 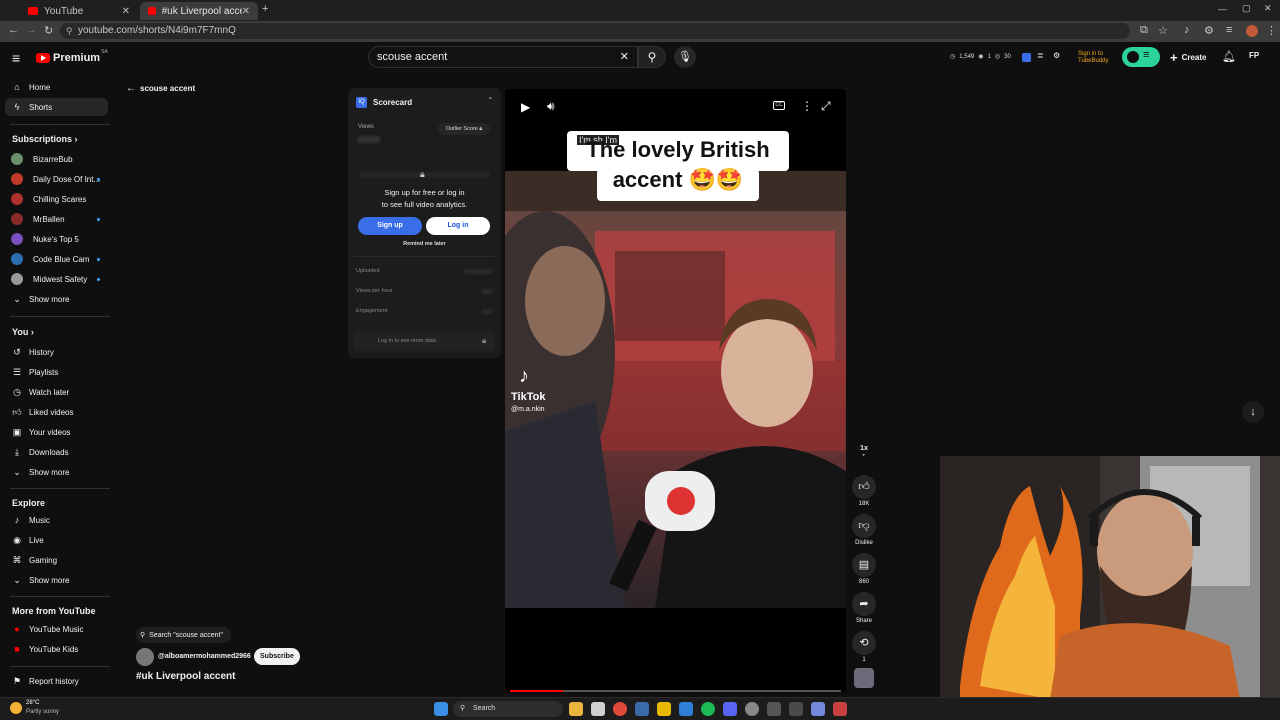 I want to click on sidebar-item-subscription: Midwest Safety, so click(x=56, y=279).